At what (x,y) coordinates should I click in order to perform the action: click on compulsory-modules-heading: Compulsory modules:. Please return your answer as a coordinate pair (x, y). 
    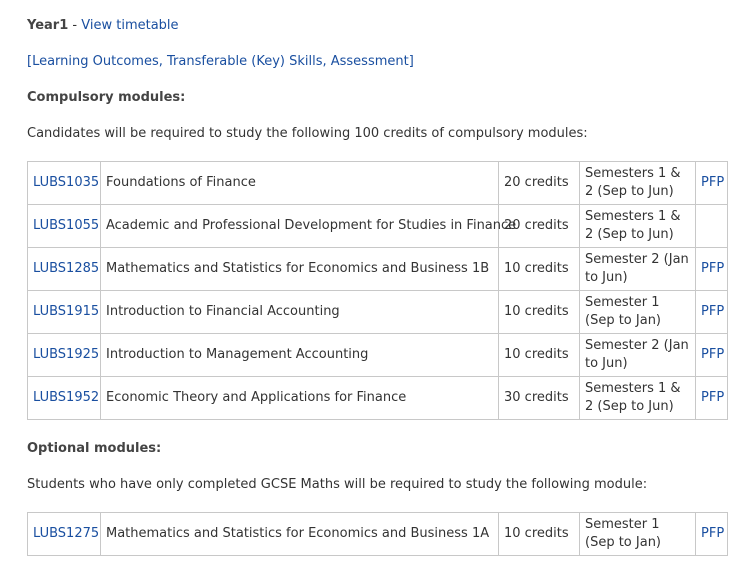
    Looking at the image, I should click on (106, 97).